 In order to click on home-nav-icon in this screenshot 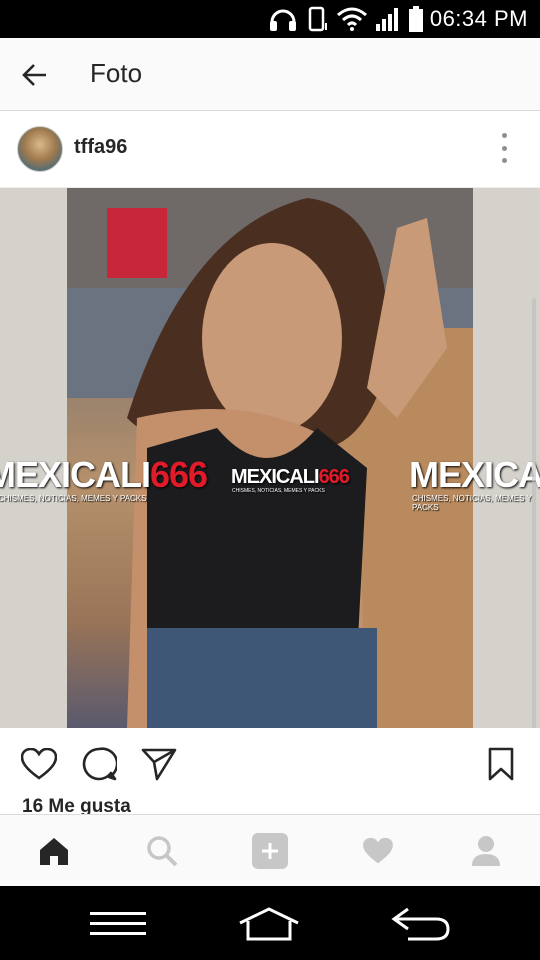, I will do `click(269, 924)`.